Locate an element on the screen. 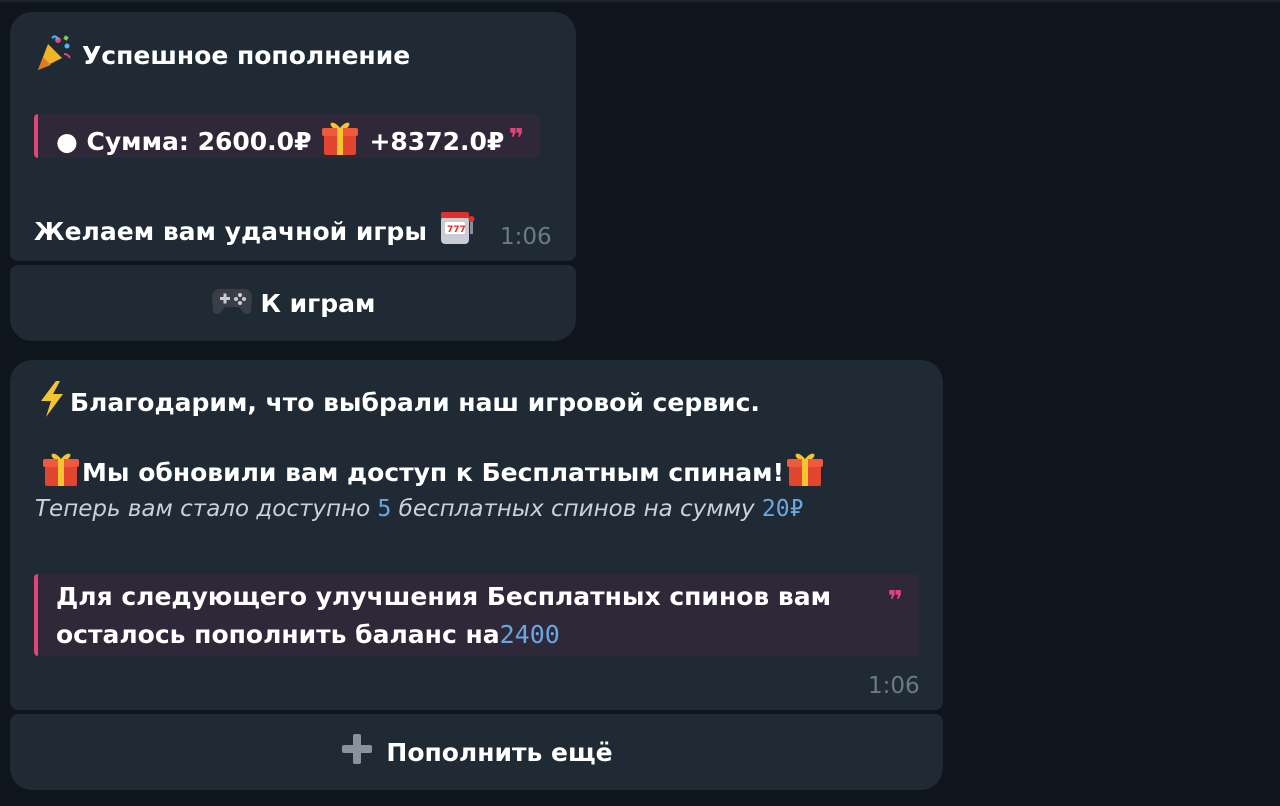 Image resolution: width=1280 pixels, height=806 pixels. quote-line-2: осталось пополнить баланс на is located at coordinates (278, 634).